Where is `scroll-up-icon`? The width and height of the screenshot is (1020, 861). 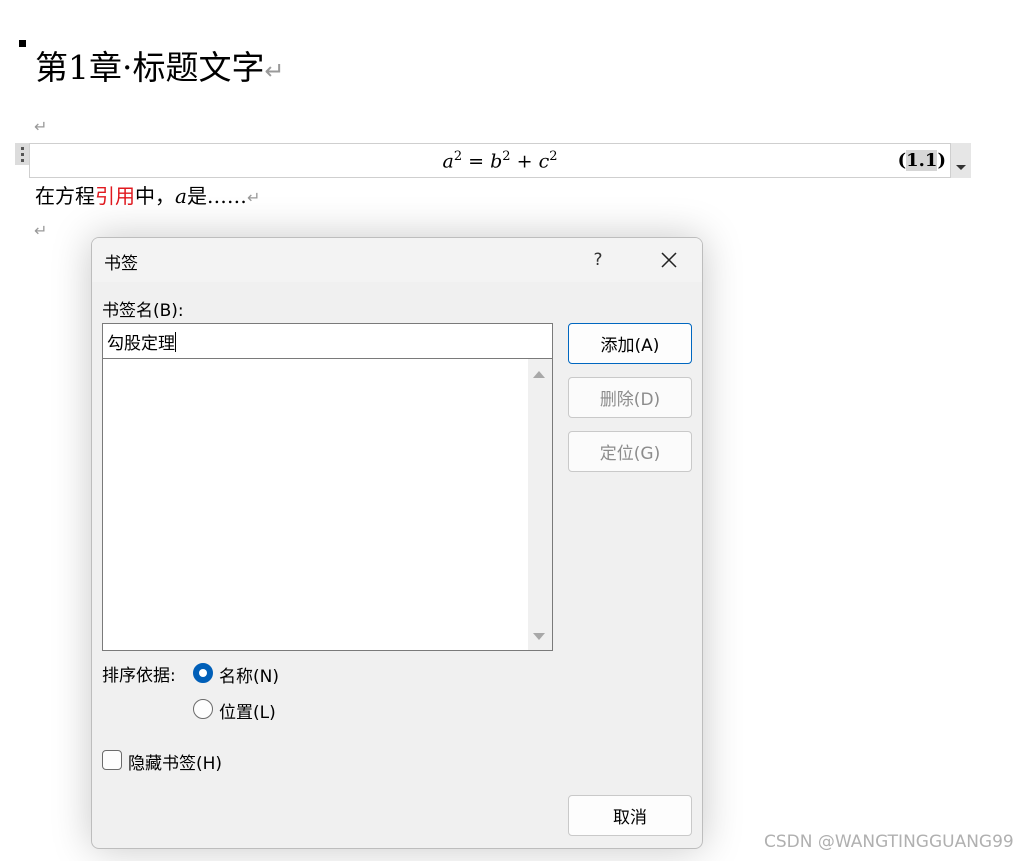
scroll-up-icon is located at coordinates (539, 374).